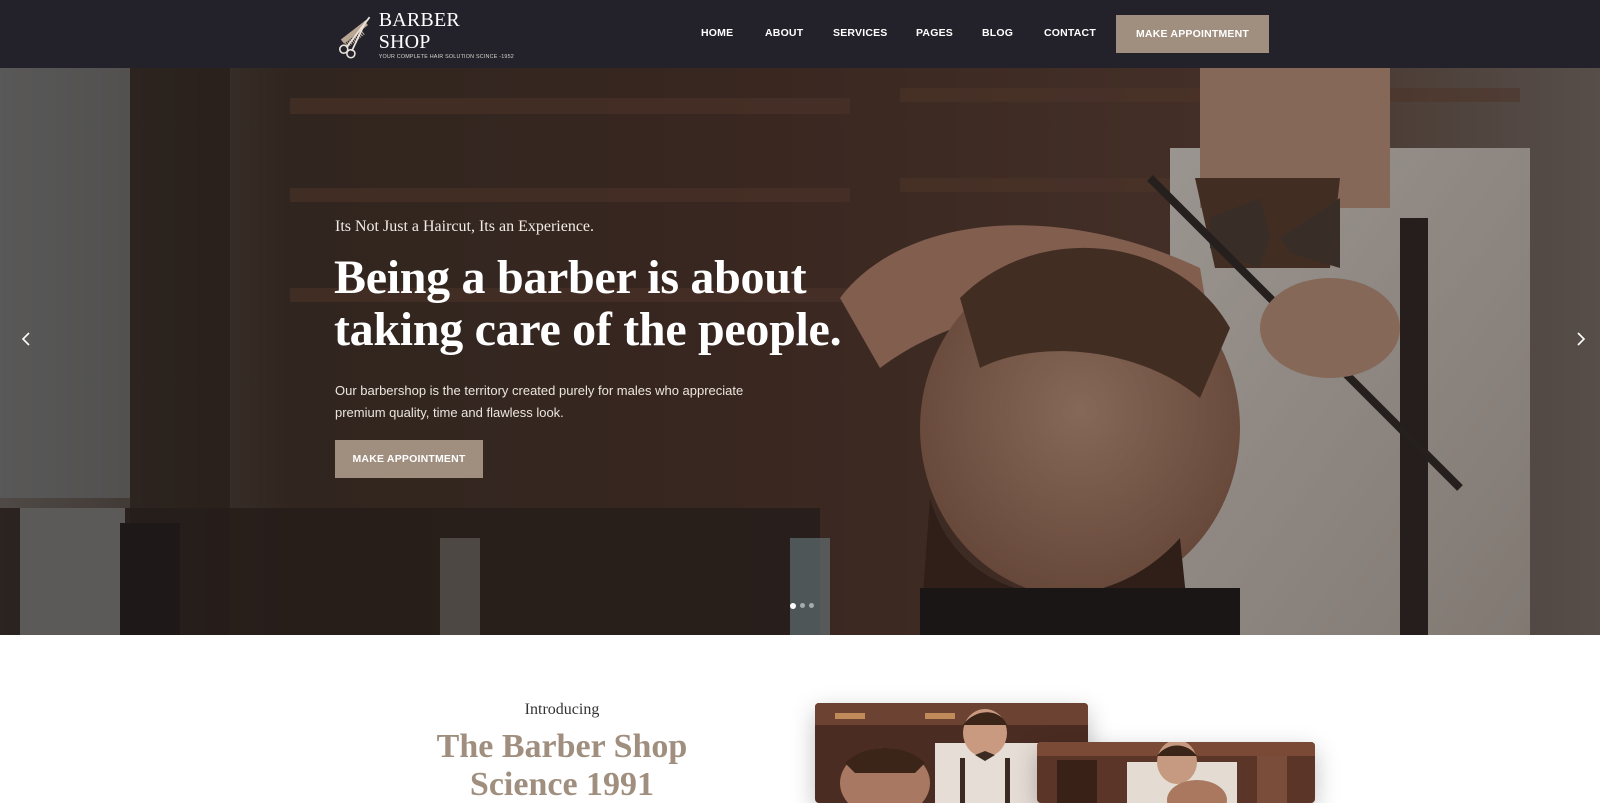 The image size is (1600, 803). What do you see at coordinates (1581, 339) in the screenshot?
I see `chevron-right-icon` at bounding box center [1581, 339].